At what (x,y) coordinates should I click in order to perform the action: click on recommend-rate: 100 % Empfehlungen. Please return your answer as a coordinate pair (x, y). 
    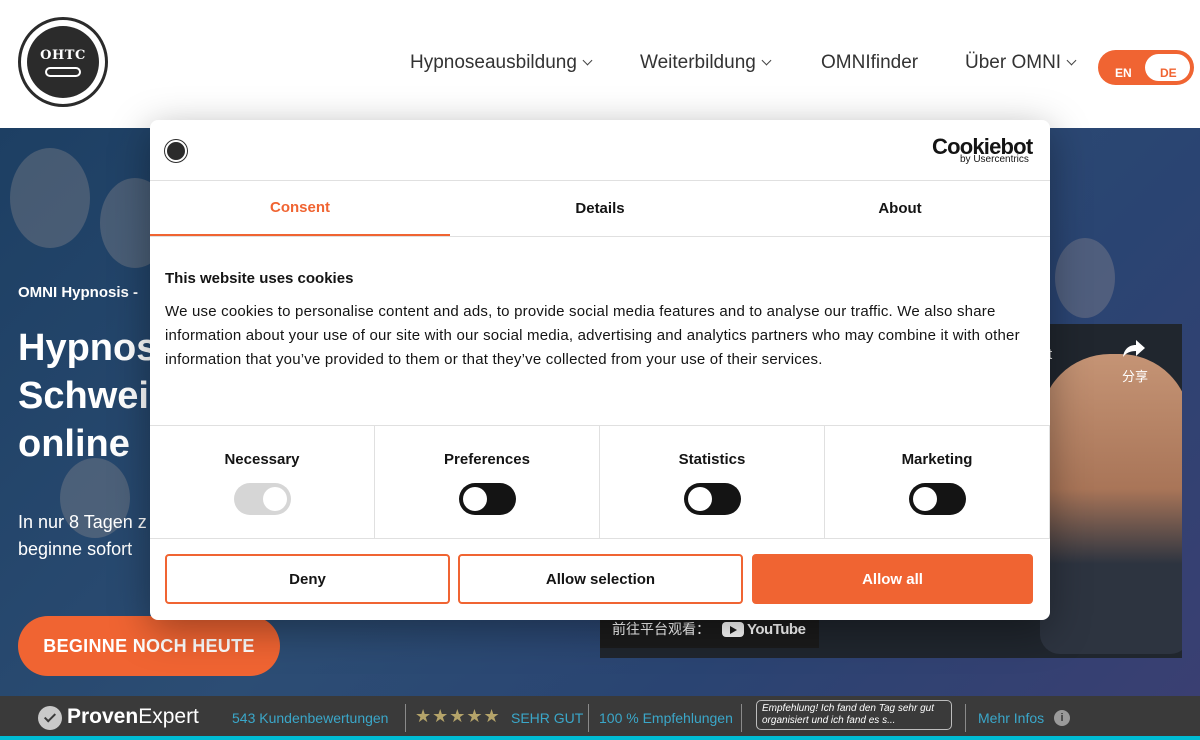
    Looking at the image, I should click on (666, 718).